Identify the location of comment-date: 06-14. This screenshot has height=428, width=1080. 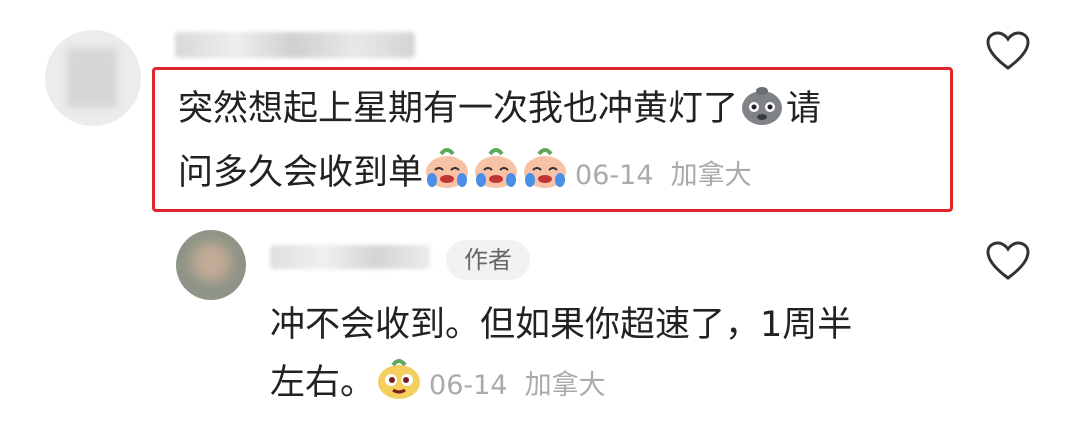
(614, 175).